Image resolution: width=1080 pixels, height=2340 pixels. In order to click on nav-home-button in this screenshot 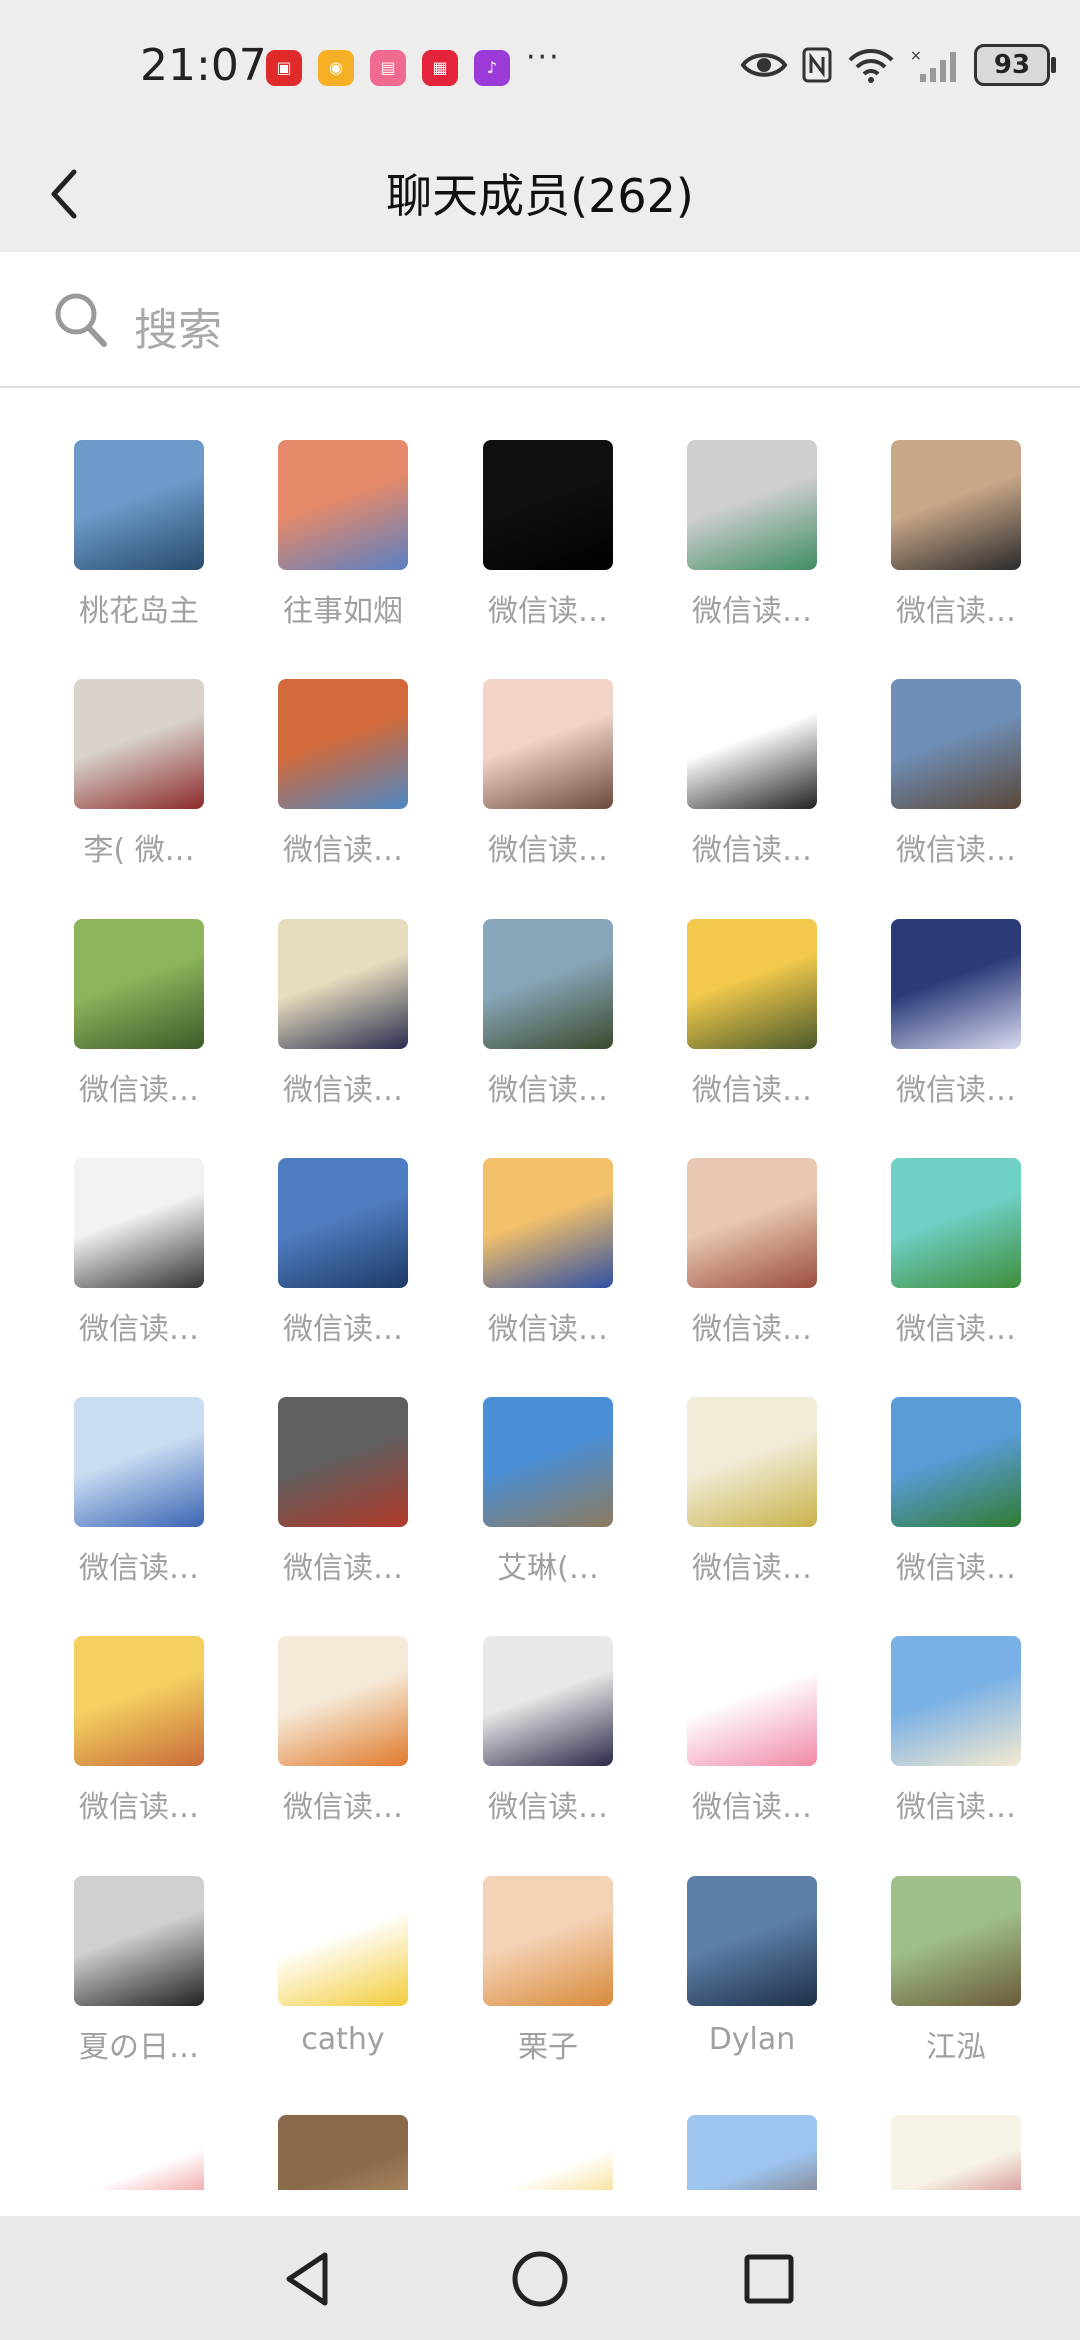, I will do `click(540, 2279)`.